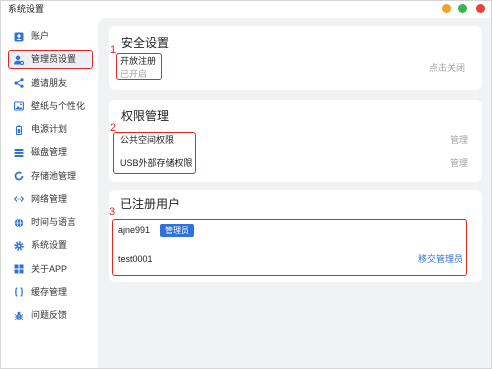 This screenshot has height=369, width=492. I want to click on annotation-marker-3: 3, so click(112, 212).